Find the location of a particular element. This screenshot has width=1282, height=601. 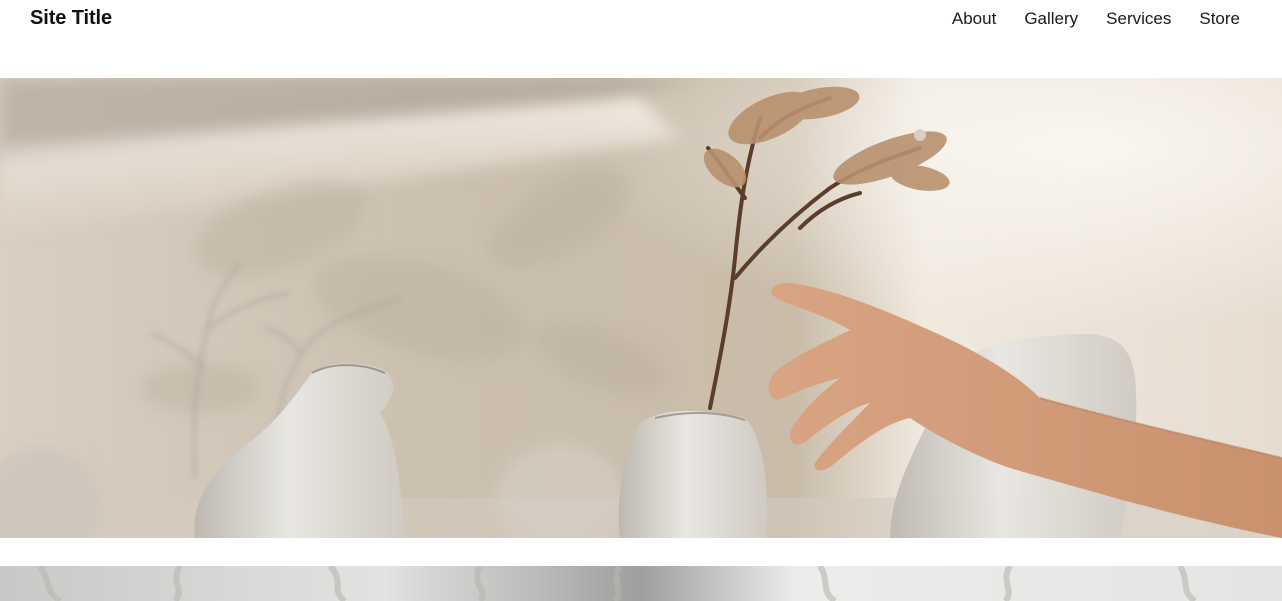

main-nav: About Gallery Services Store is located at coordinates (1096, 19).